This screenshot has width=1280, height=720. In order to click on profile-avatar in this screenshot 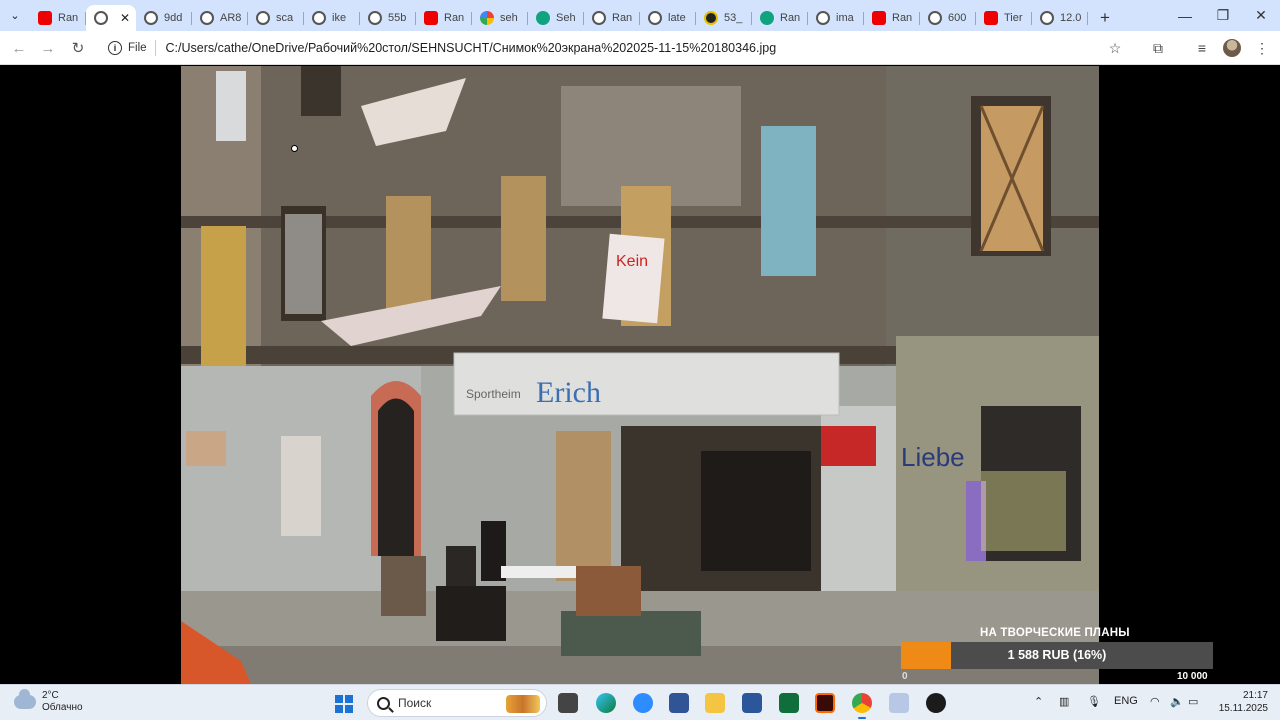, I will do `click(1232, 48)`.